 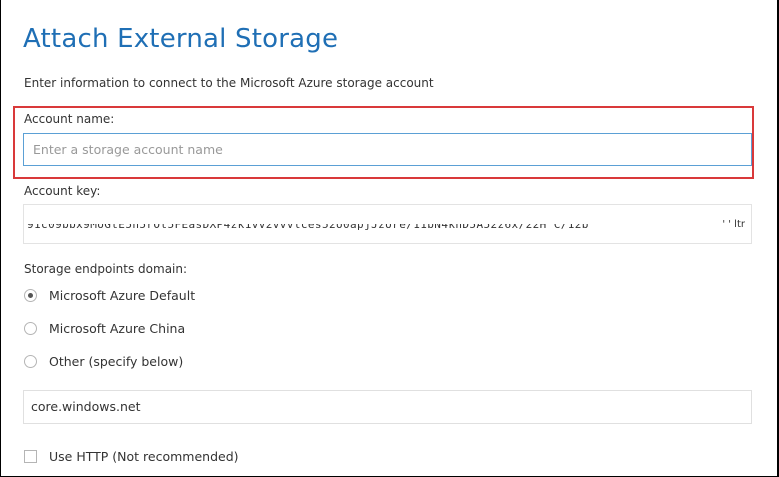 I want to click on account-key-suffix: ' ' ltr, so click(x=733, y=224).